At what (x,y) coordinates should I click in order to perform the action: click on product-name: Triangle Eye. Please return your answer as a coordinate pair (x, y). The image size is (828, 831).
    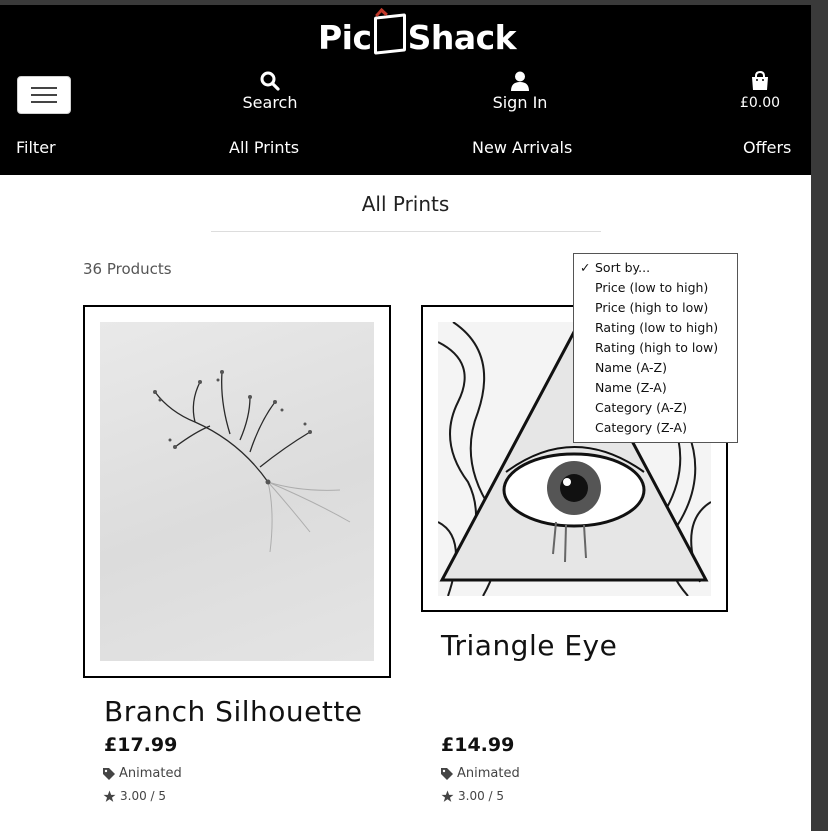
    Looking at the image, I should click on (529, 645).